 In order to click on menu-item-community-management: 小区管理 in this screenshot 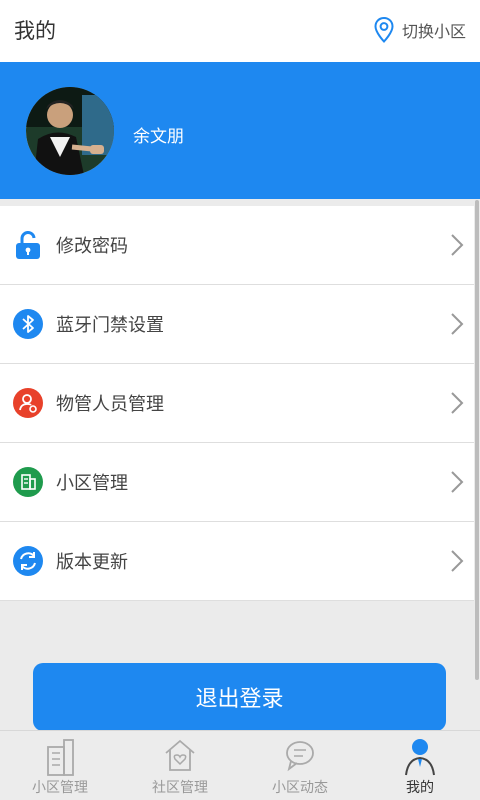, I will do `click(237, 482)`.